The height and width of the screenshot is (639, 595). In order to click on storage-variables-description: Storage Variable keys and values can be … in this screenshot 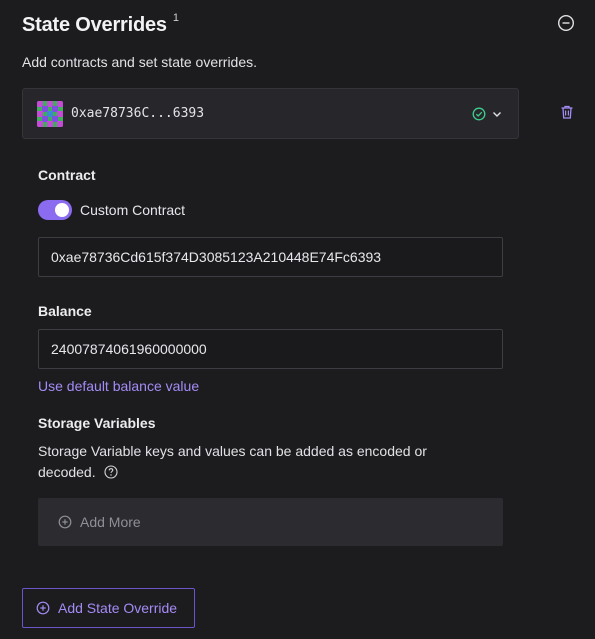, I will do `click(258, 462)`.